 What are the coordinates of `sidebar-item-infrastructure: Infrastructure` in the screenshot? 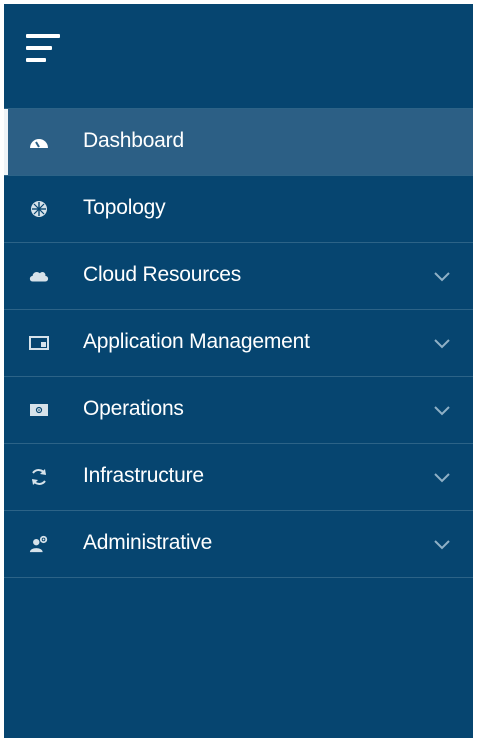 It's located at (238, 477).